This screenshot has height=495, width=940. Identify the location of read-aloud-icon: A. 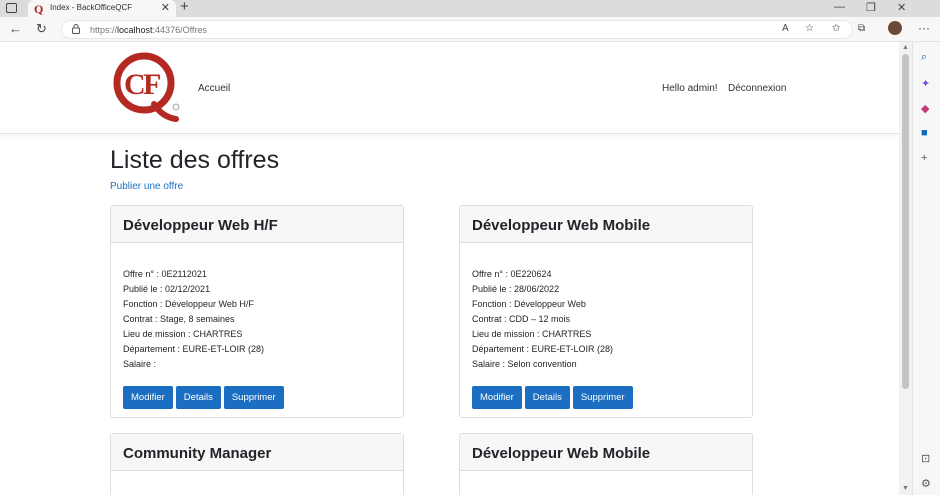
(785, 28).